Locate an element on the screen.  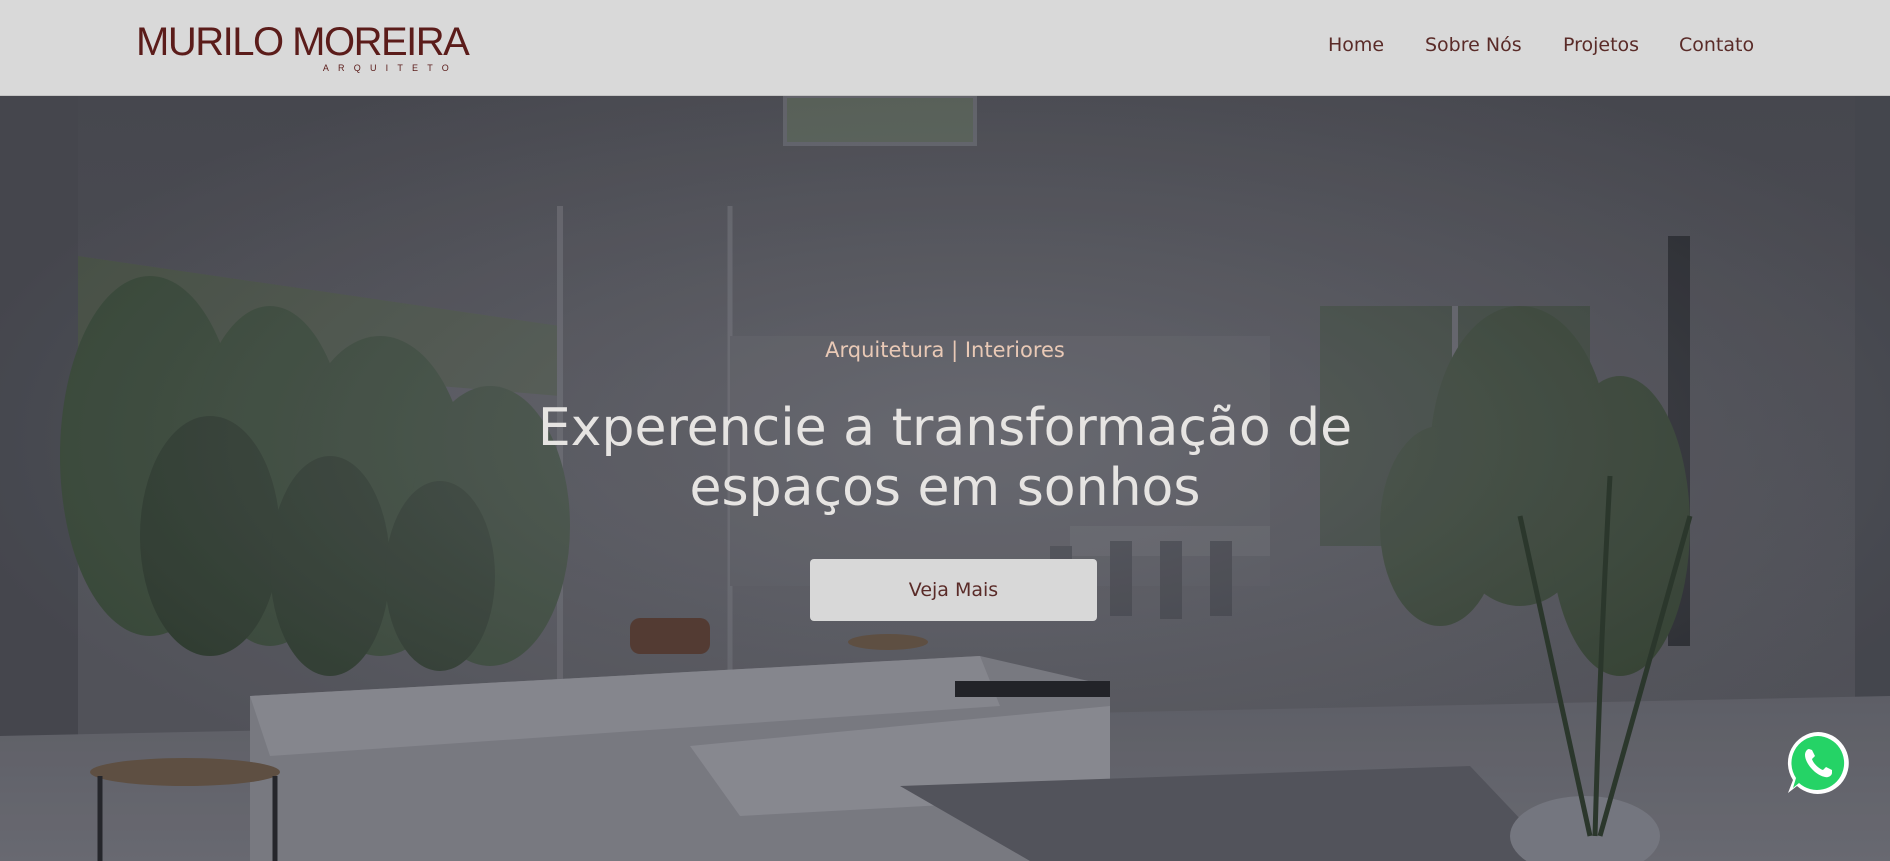
nav-item-projetos: Projetos is located at coordinates (1601, 45).